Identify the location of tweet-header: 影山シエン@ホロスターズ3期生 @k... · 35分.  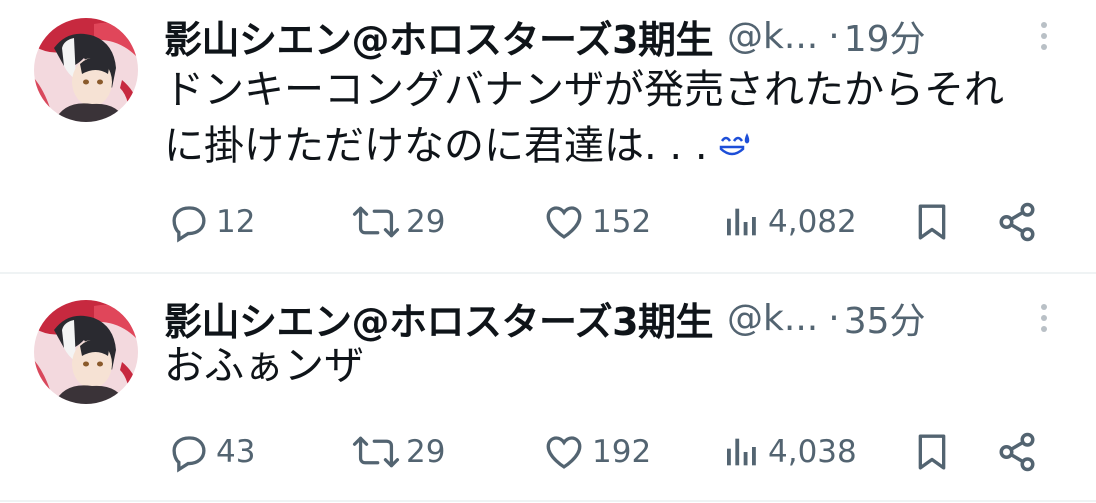
(614, 318).